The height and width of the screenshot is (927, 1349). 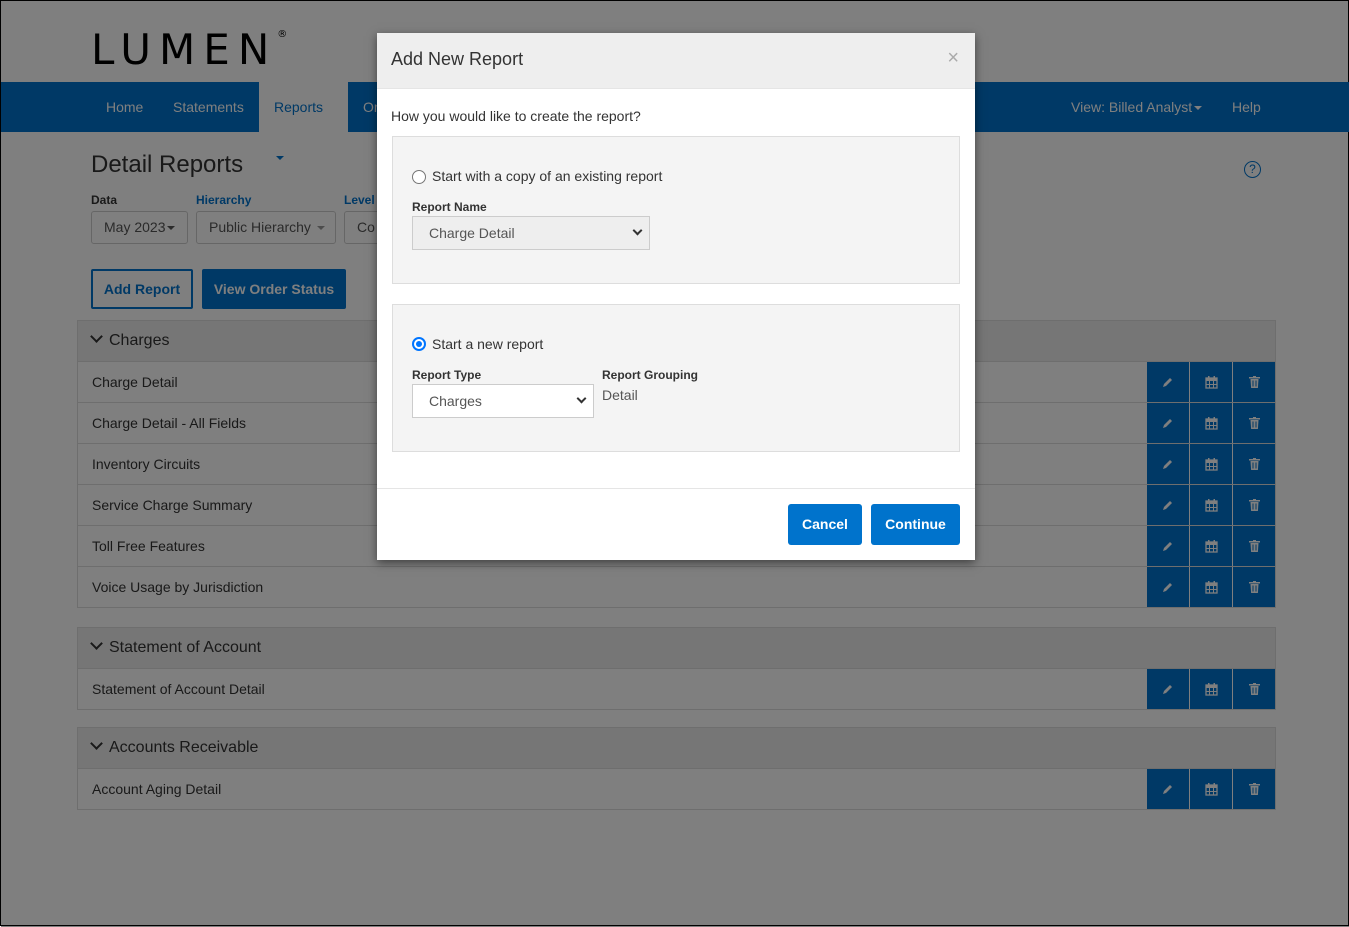 I want to click on report-grouping-value: Detail, so click(x=620, y=395).